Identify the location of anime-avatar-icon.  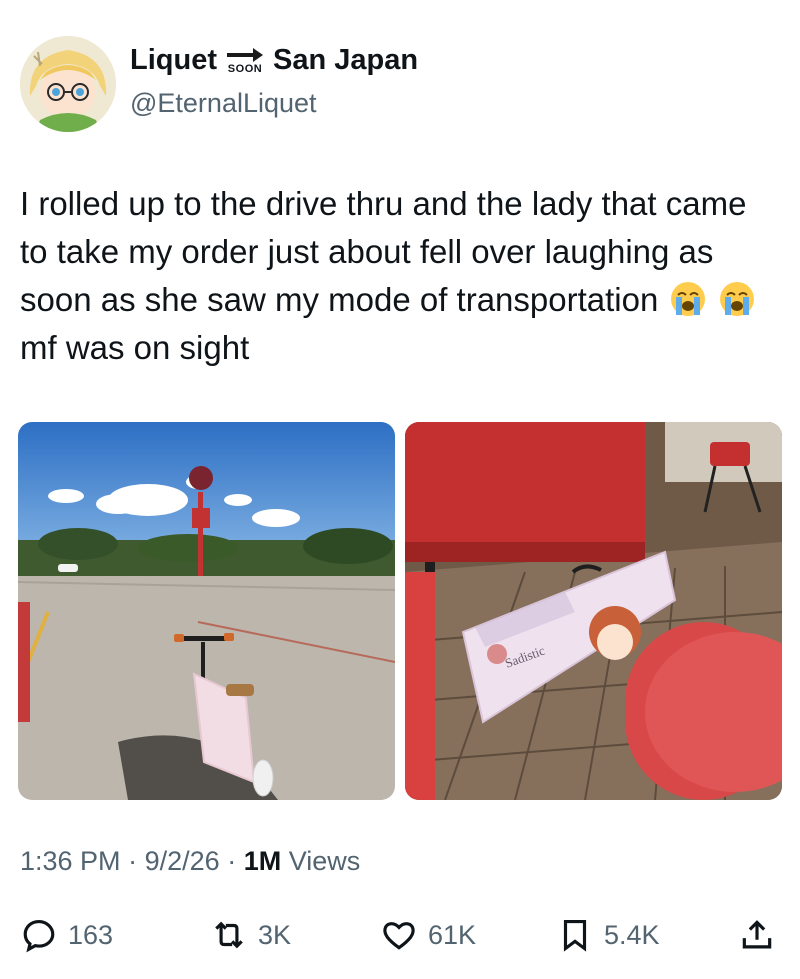
(68, 84).